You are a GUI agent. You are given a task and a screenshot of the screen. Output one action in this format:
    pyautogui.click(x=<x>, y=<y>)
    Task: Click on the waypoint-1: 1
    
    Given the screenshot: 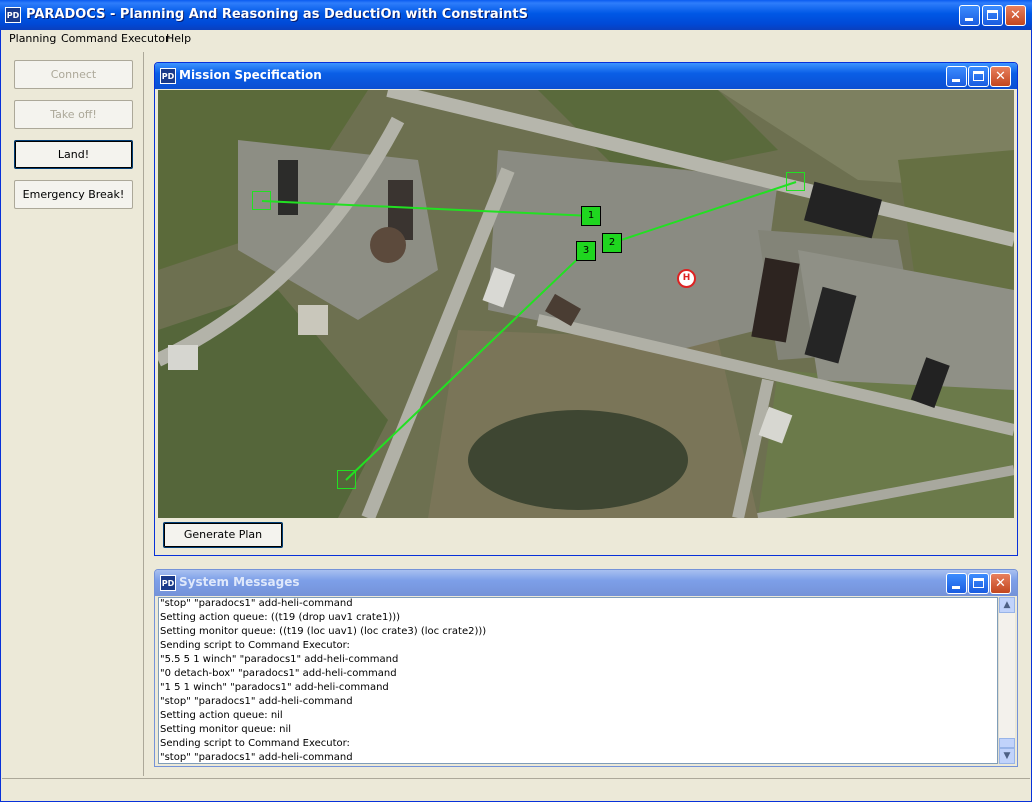 What is the action you would take?
    pyautogui.click(x=591, y=216)
    